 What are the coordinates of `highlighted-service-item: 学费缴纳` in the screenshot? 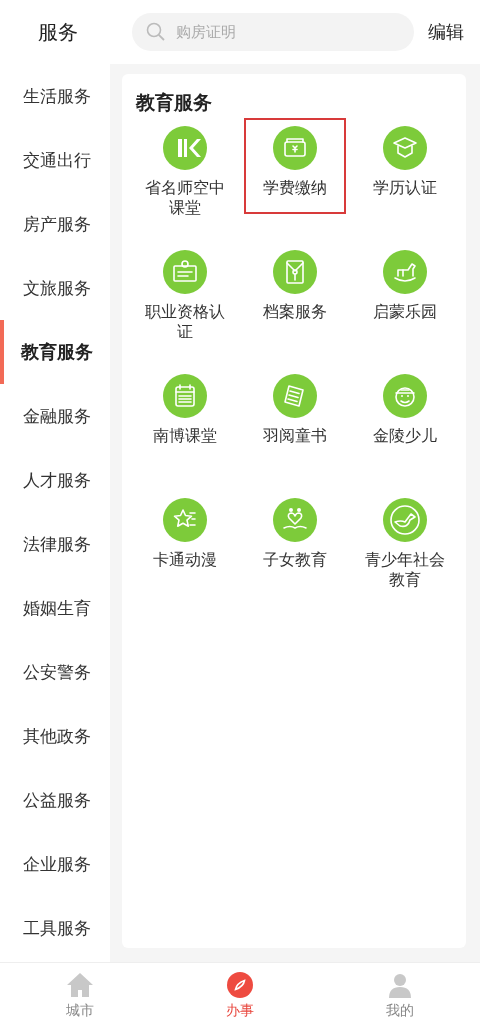 It's located at (295, 166).